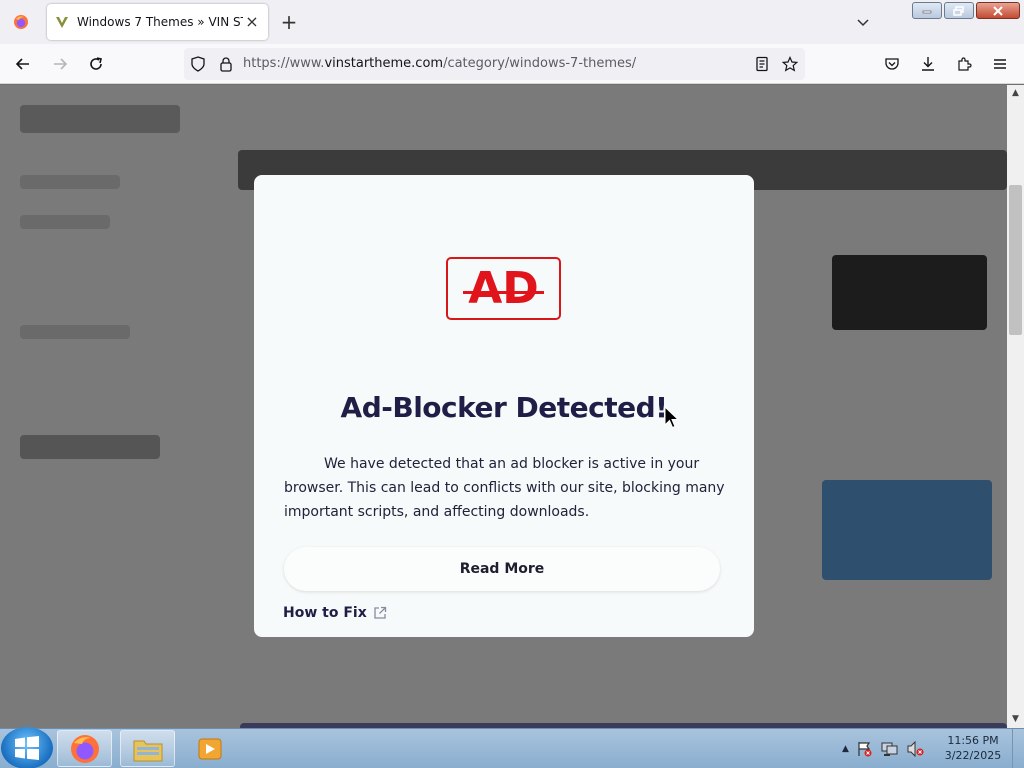 This screenshot has width=1024, height=768. Describe the element at coordinates (845, 749) in the screenshot. I see `show-hidden-icons-icon: ▲` at that location.